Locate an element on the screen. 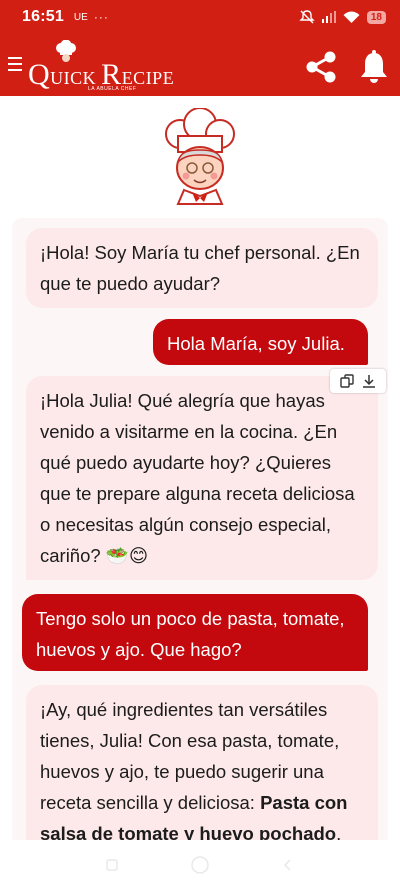  status-bar: 16:51 UE ··· 18 is located at coordinates (200, 17).